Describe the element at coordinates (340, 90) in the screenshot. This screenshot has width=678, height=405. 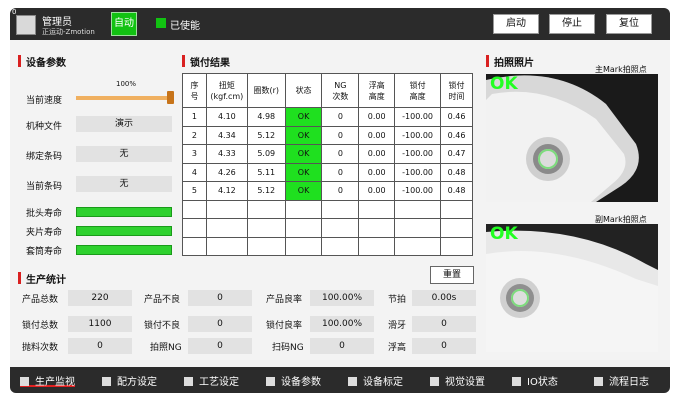
I see `col-header-ng: NG 次数` at that location.